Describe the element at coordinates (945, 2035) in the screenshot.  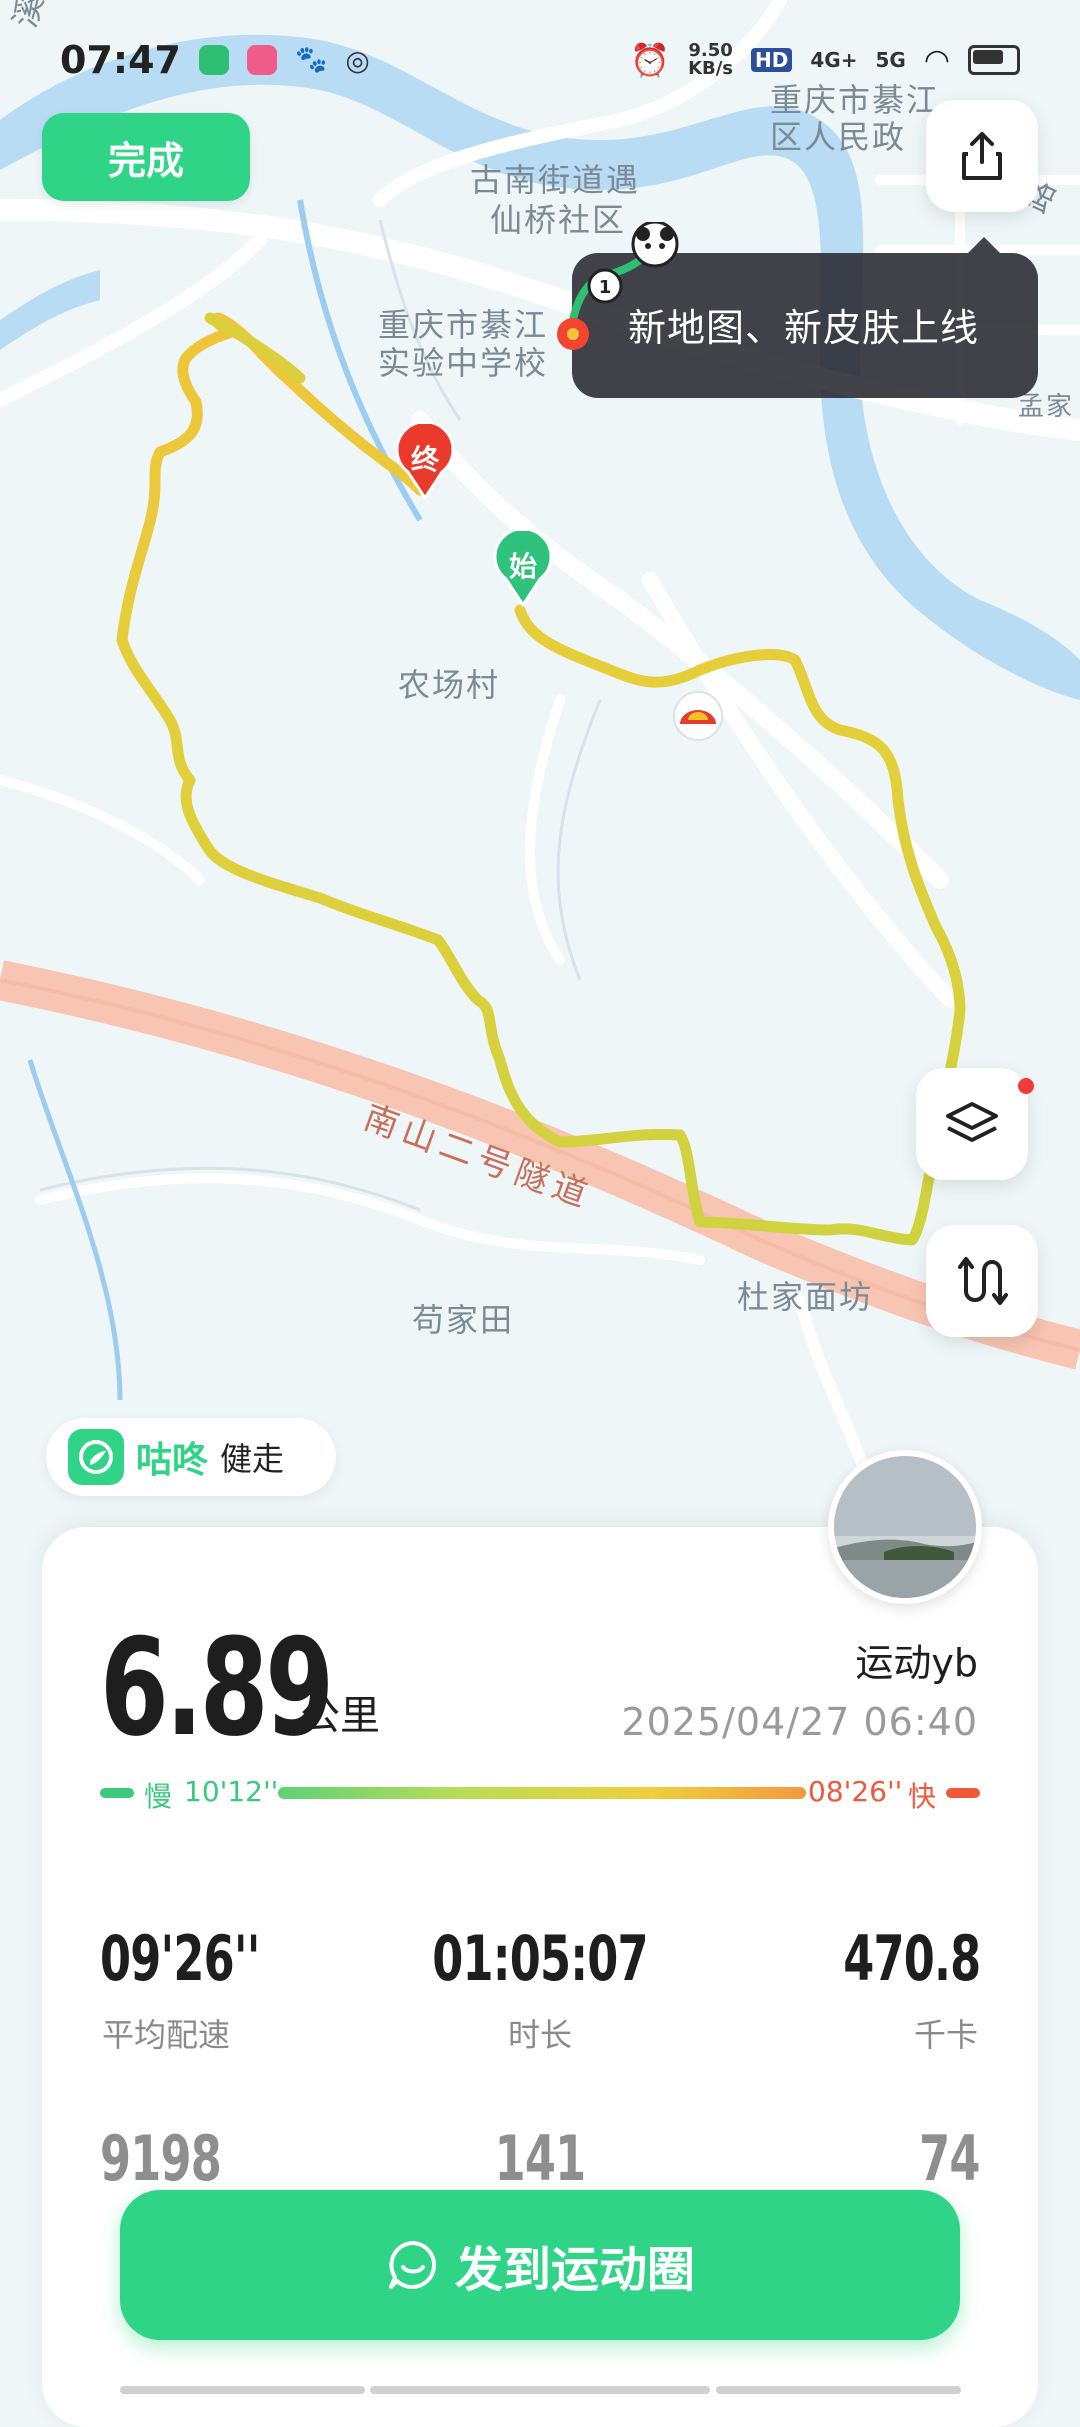
I see `calories-label: 千卡` at that location.